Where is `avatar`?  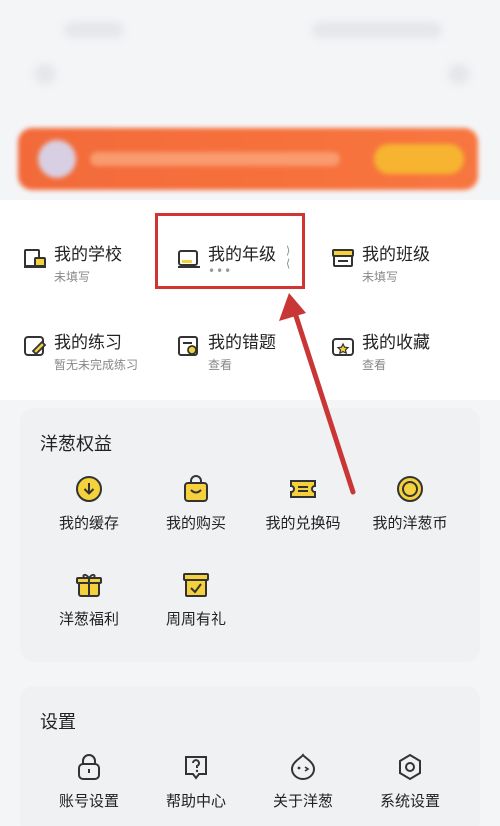 avatar is located at coordinates (57, 159).